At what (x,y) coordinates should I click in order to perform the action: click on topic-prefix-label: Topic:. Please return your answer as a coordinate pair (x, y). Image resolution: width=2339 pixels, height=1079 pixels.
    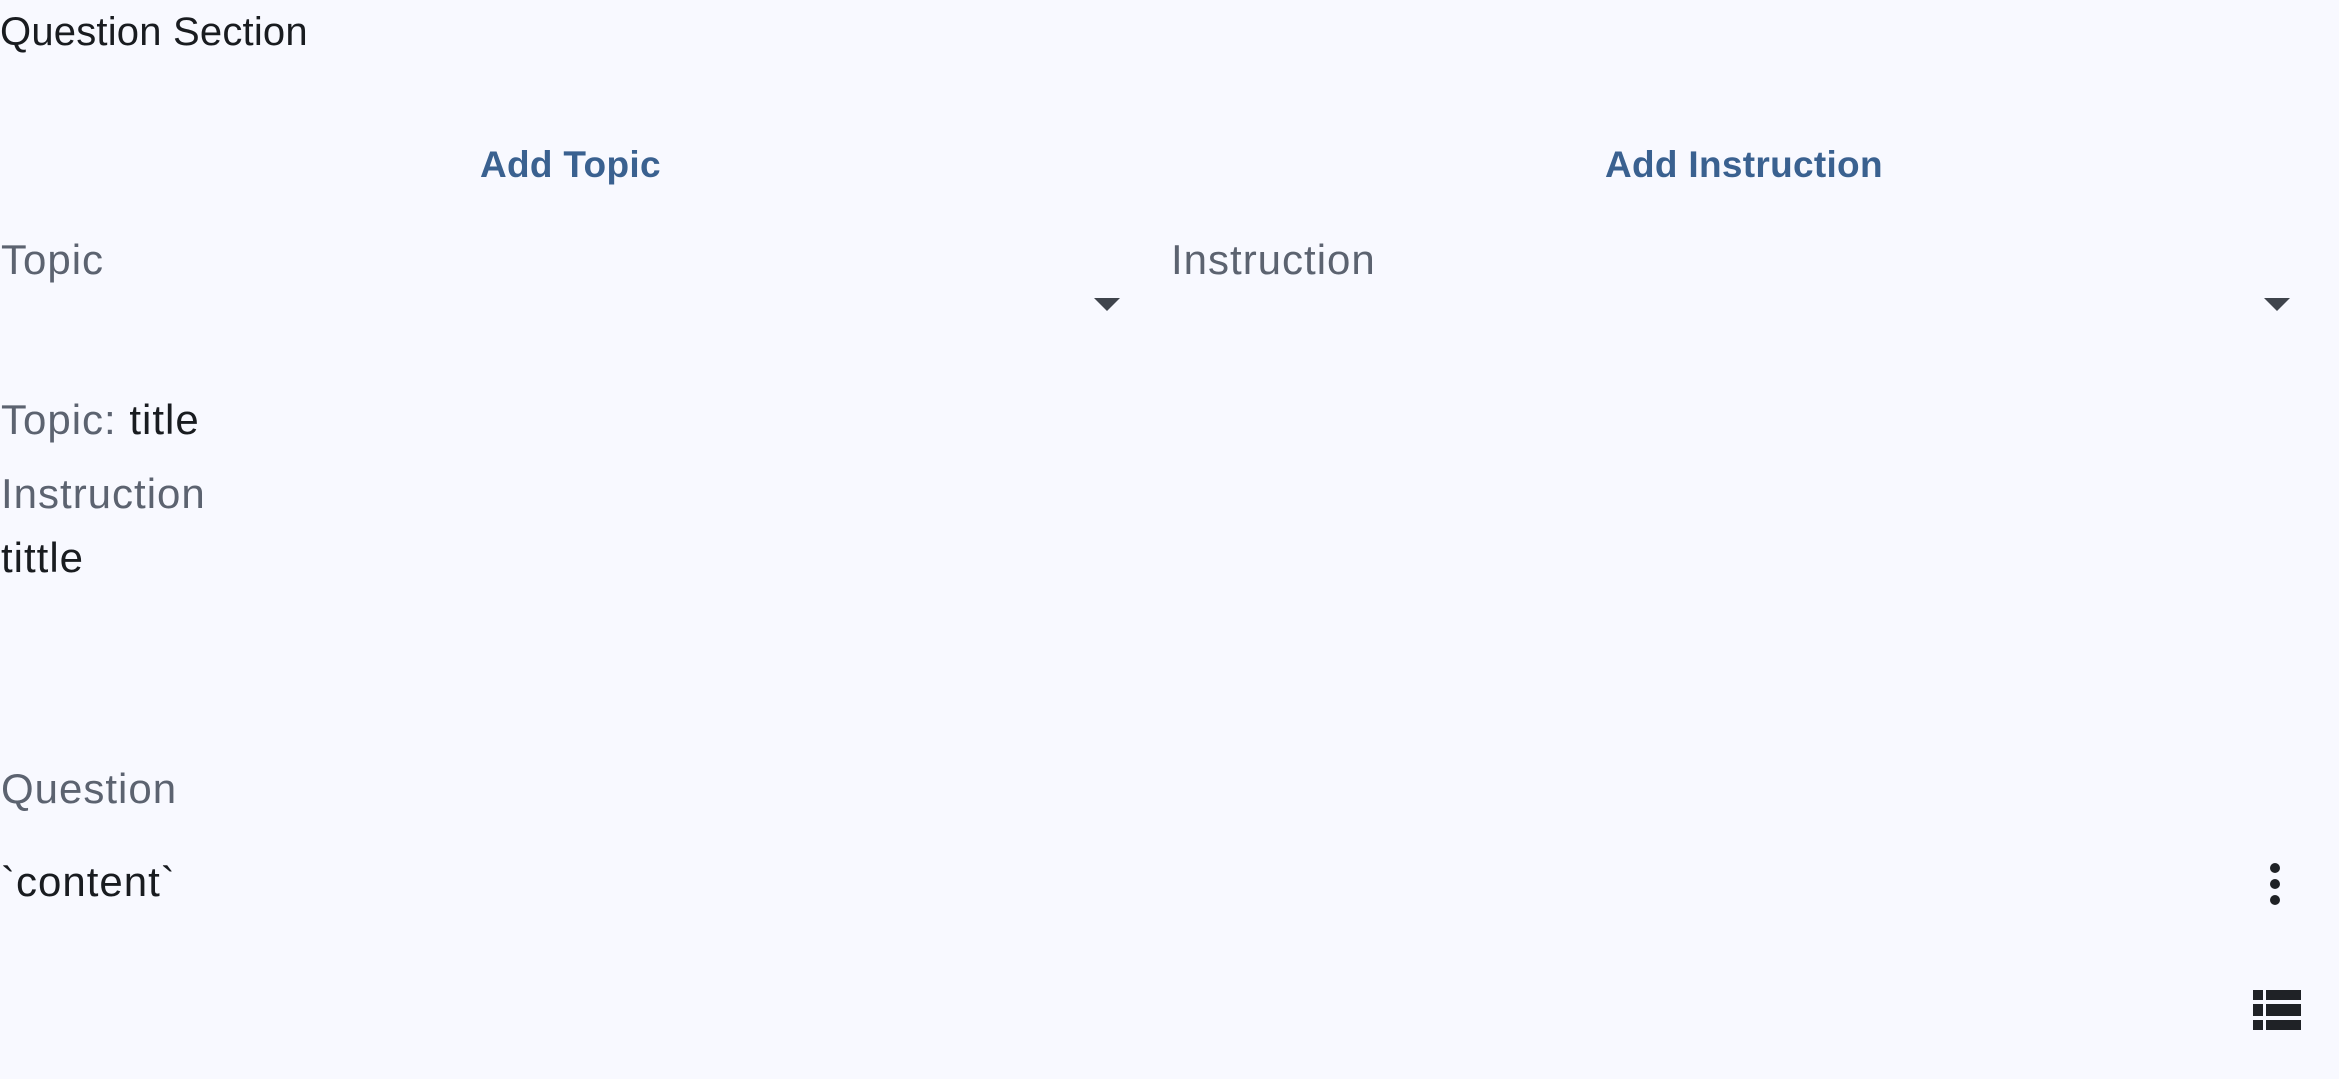
    Looking at the image, I should click on (65, 419).